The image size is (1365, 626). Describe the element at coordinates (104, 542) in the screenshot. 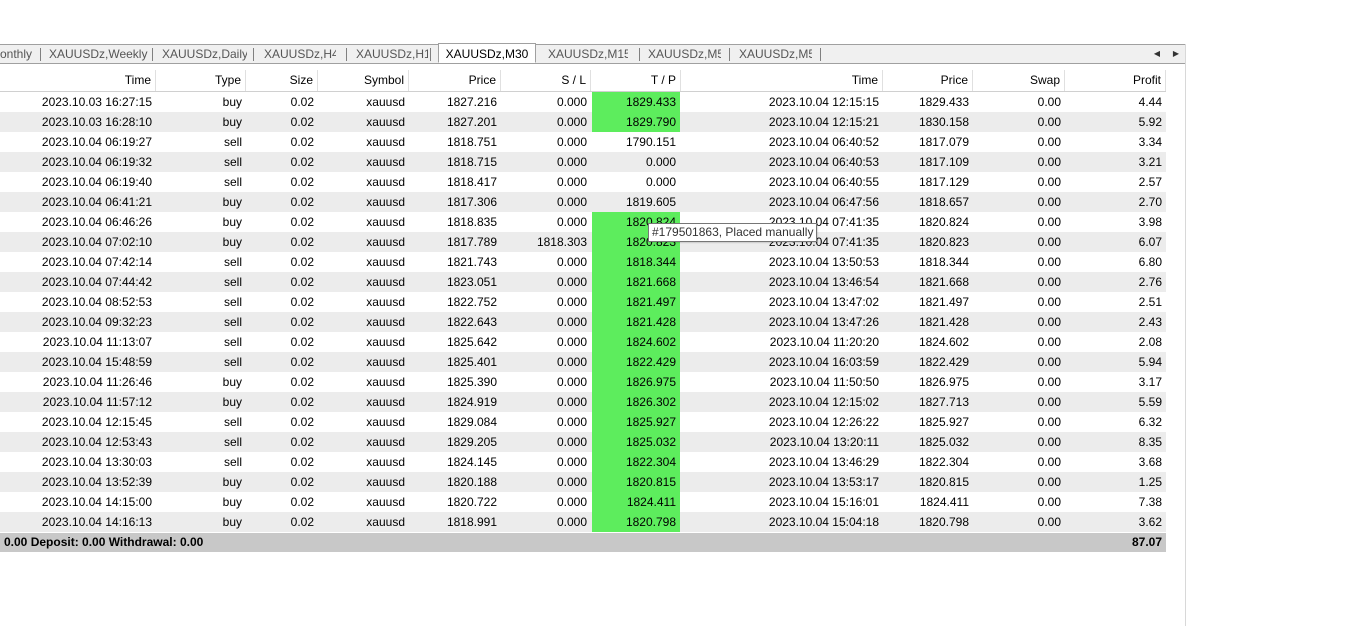

I see `summary-text: 0.00 Deposit: 0.00 Withdrawal: 0.00` at that location.